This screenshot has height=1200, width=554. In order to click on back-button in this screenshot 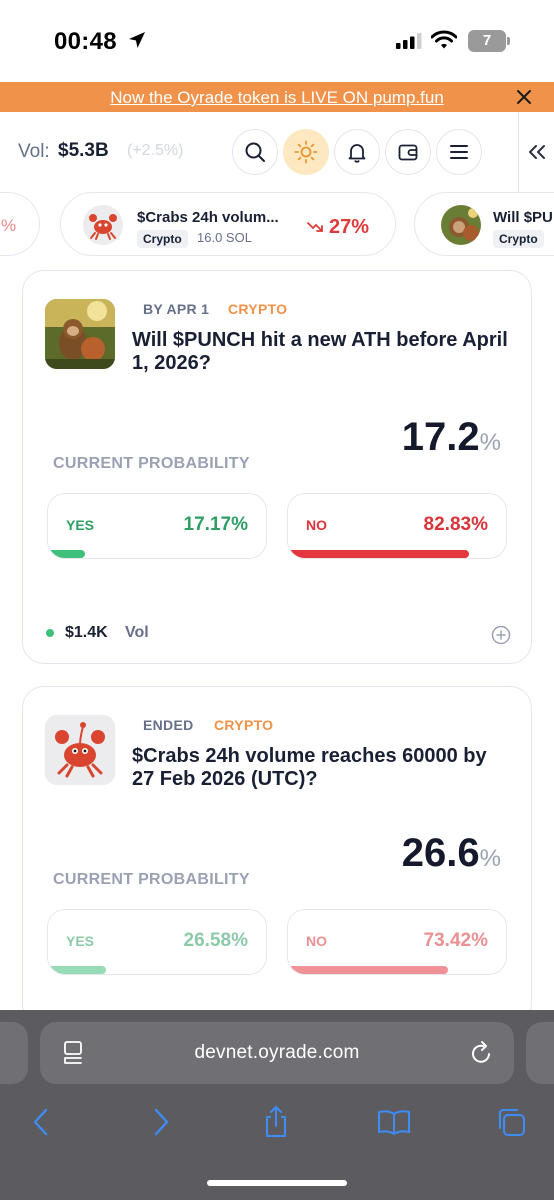, I will do `click(41, 1122)`.